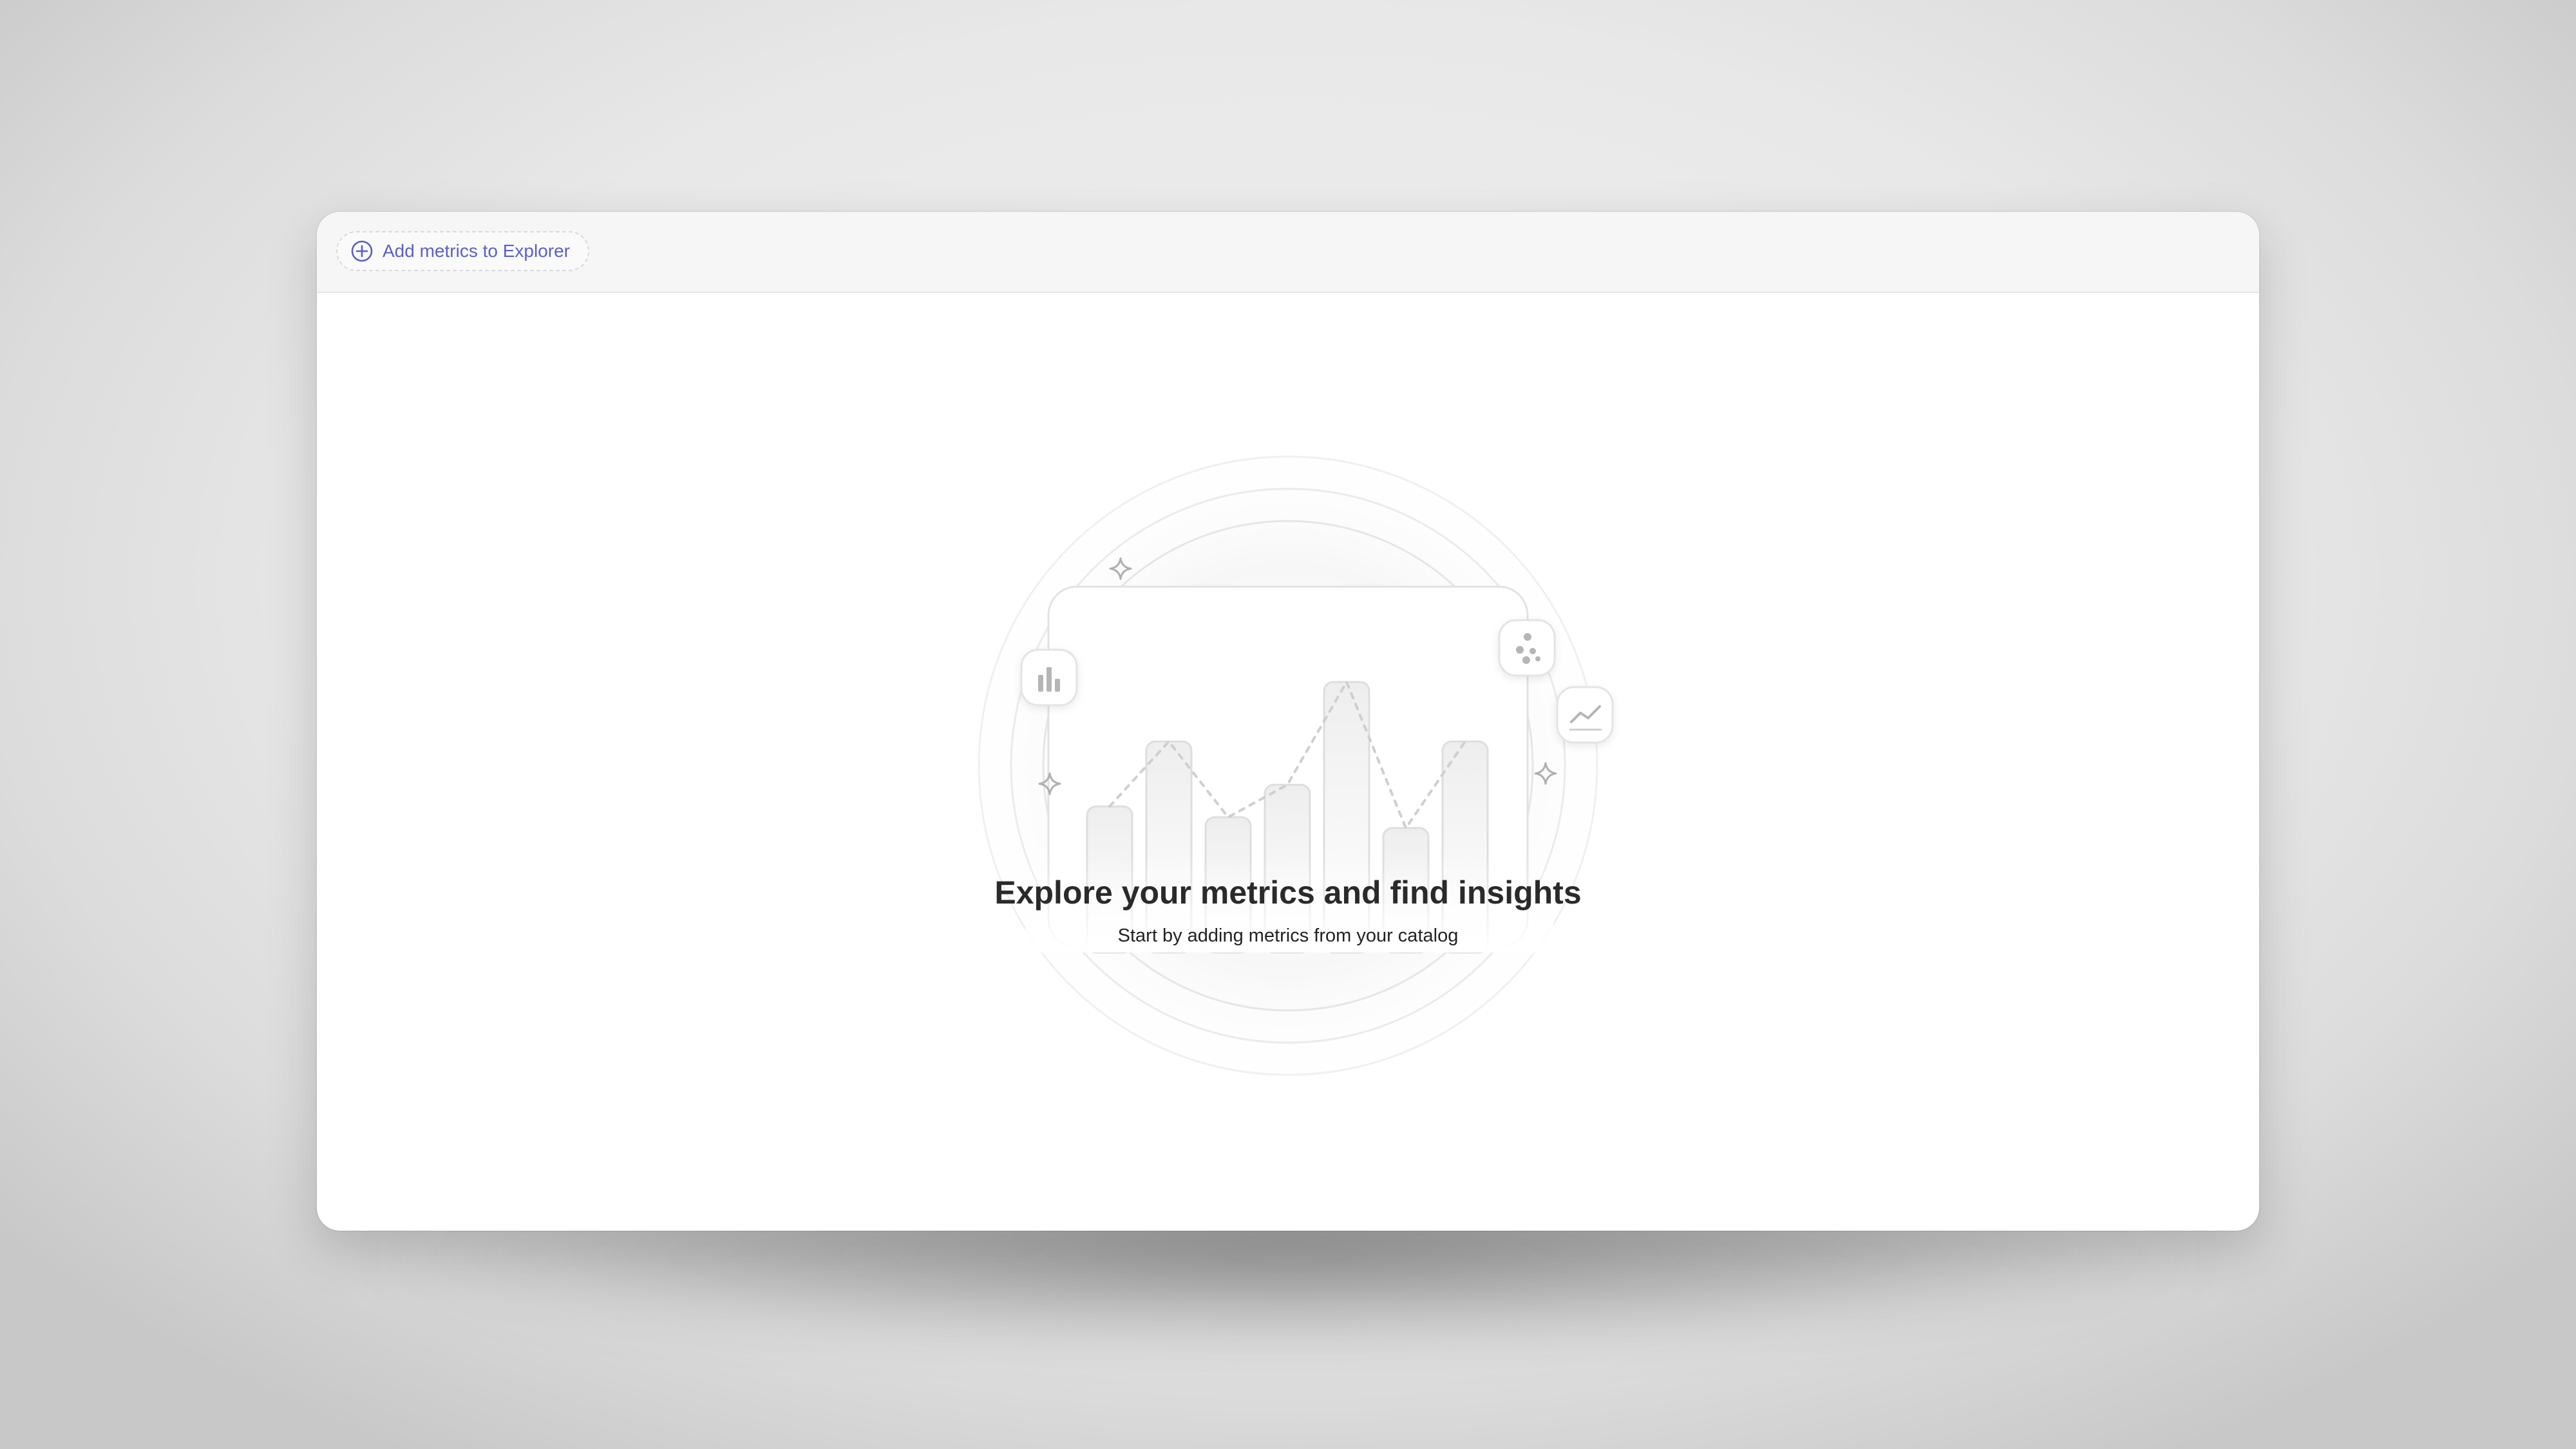  Describe the element at coordinates (1288, 893) in the screenshot. I see `empty-state-title: Explore your metrics and find insights` at that location.